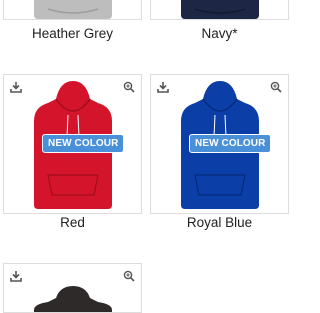  What do you see at coordinates (72, 33) in the screenshot?
I see `product-name: Heather Grey` at bounding box center [72, 33].